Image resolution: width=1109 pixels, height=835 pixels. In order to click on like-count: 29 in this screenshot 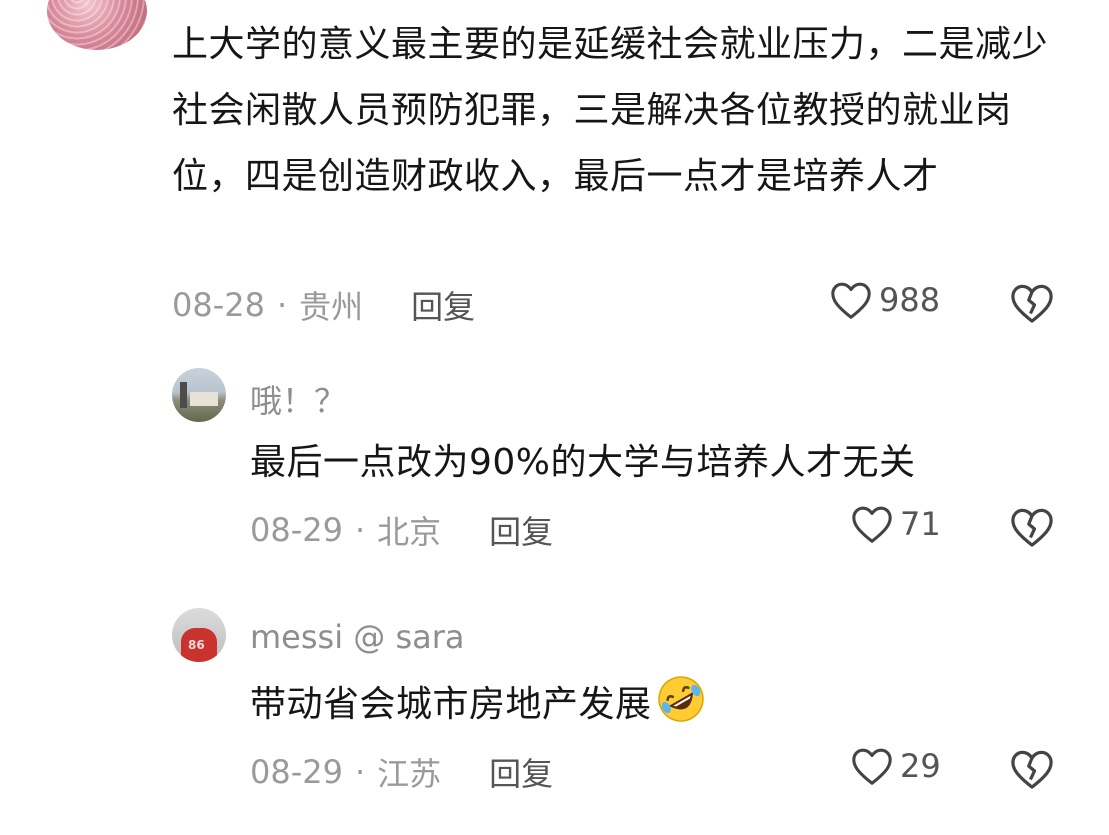, I will do `click(920, 766)`.